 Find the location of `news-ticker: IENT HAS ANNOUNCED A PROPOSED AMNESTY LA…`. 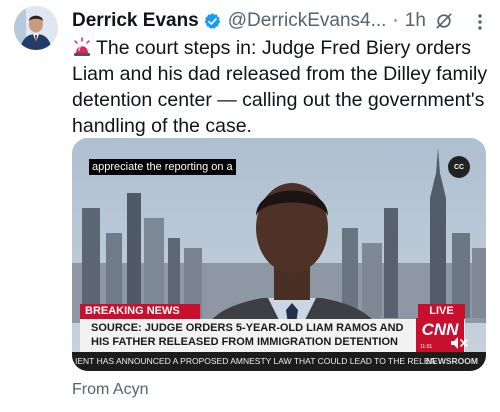

news-ticker: IENT HAS ANNOUNCED A PROPOSED AMNESTY LA… is located at coordinates (279, 361).